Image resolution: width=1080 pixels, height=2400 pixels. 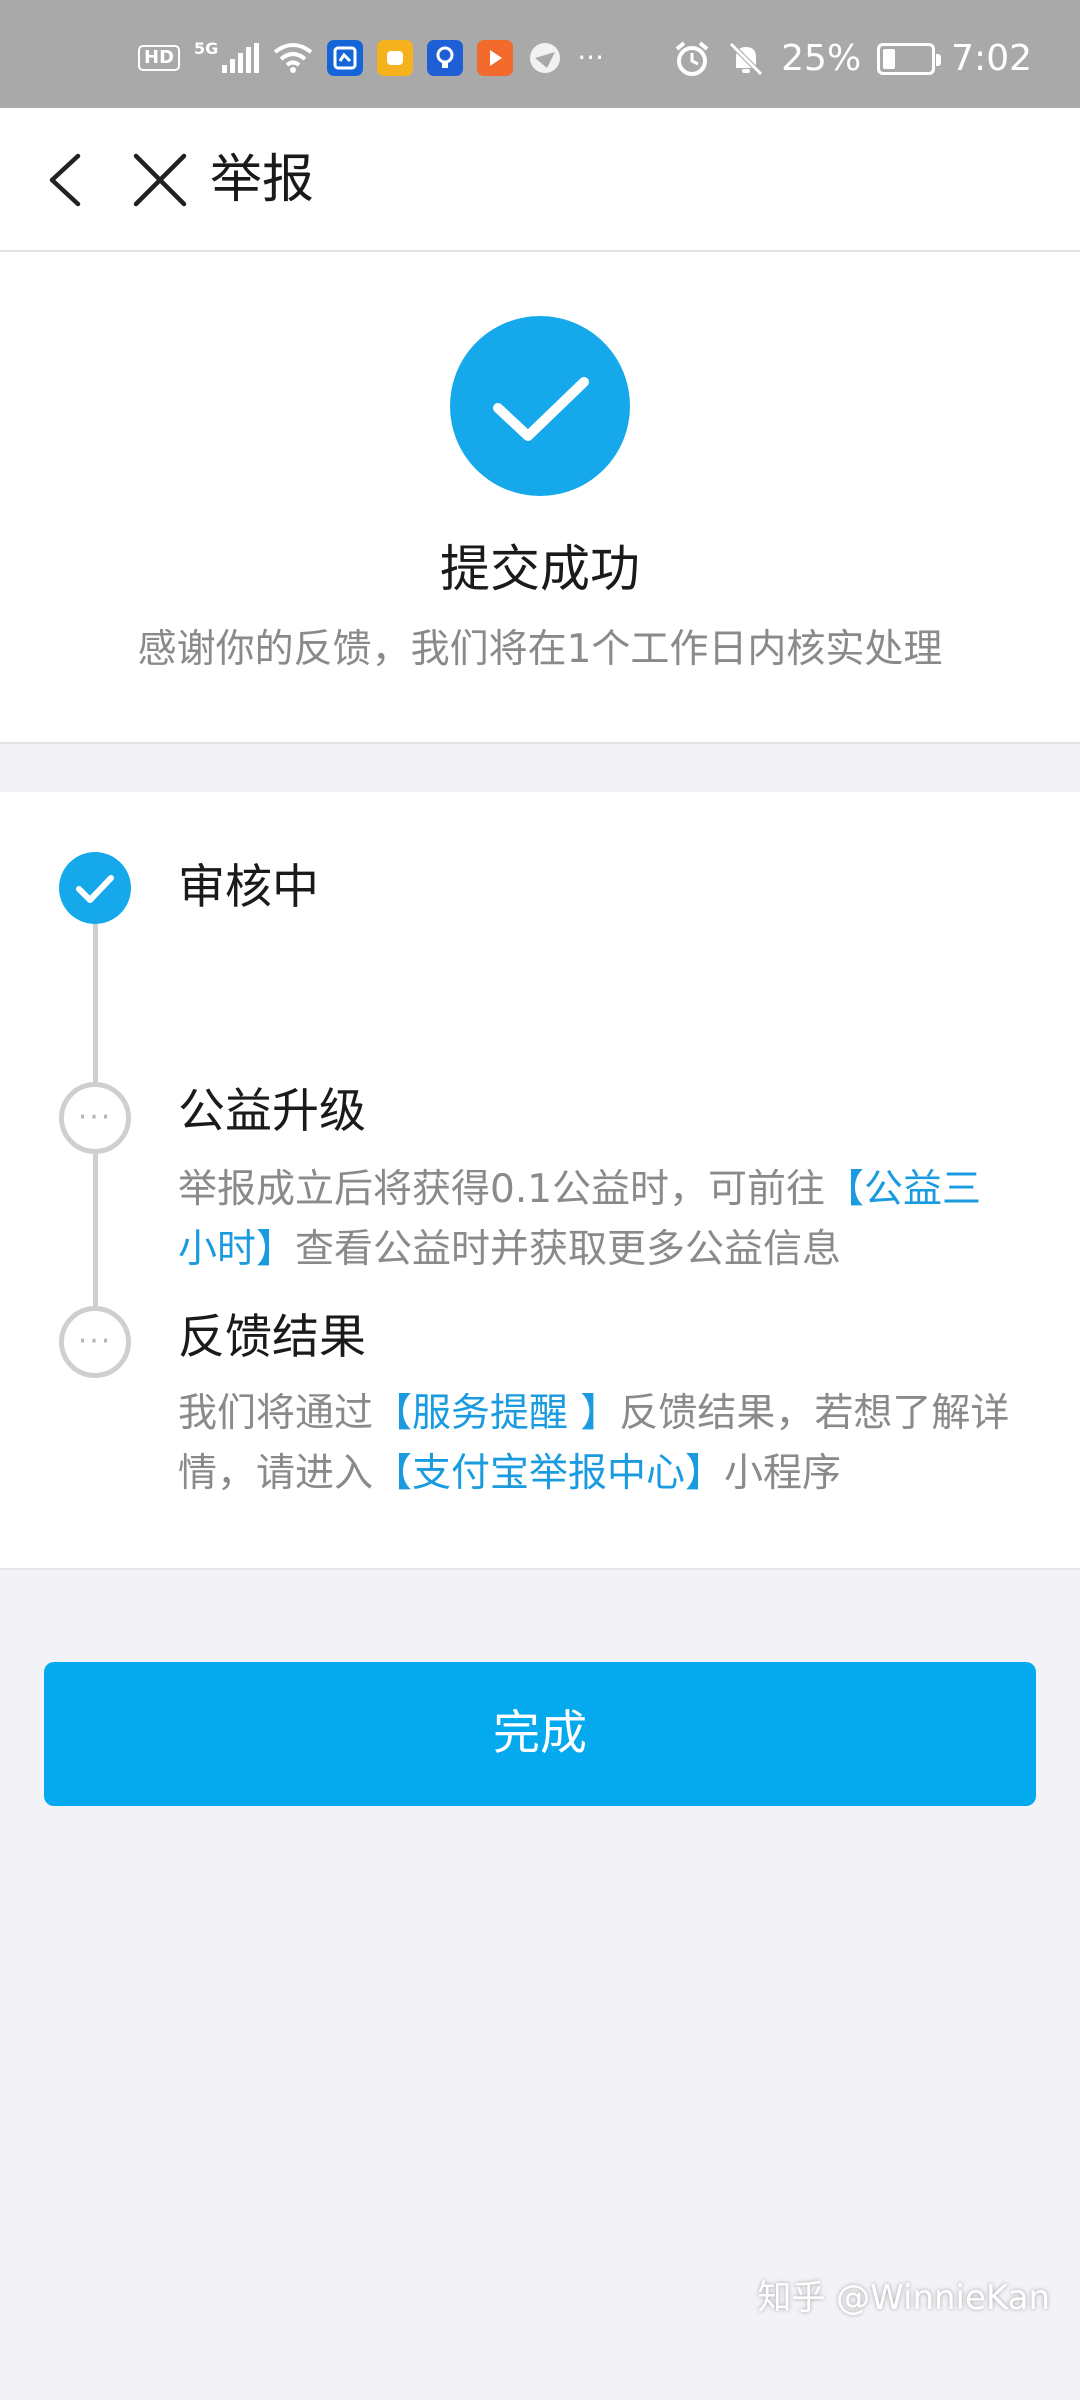 What do you see at coordinates (909, 58) in the screenshot?
I see `battery-icon` at bounding box center [909, 58].